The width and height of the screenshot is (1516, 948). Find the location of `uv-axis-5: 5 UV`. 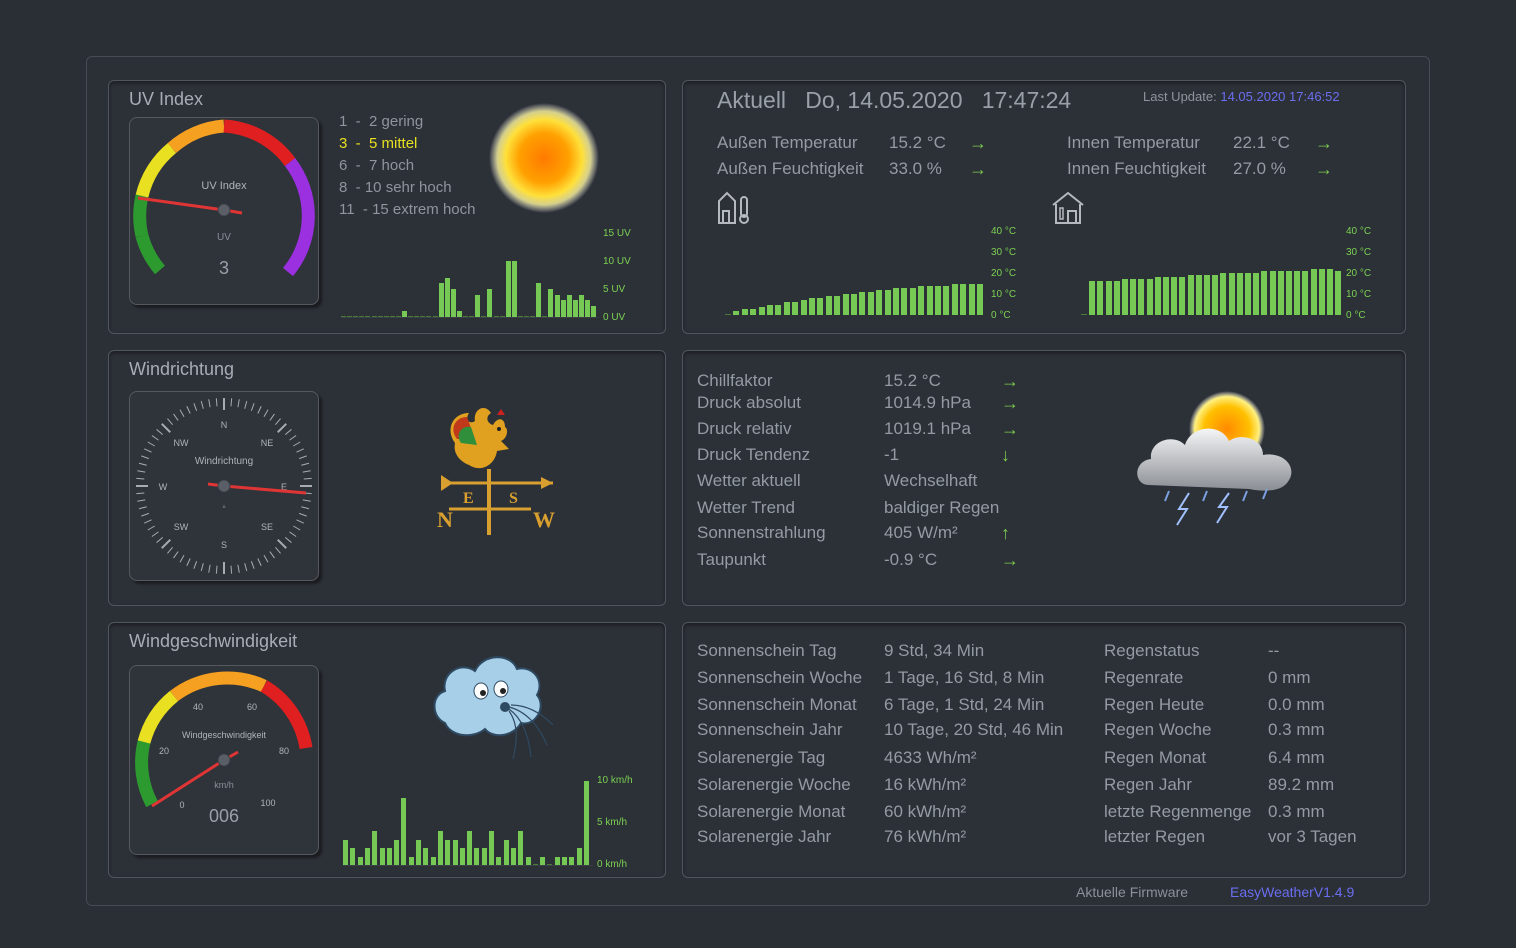

uv-axis-5: 5 UV is located at coordinates (614, 289).